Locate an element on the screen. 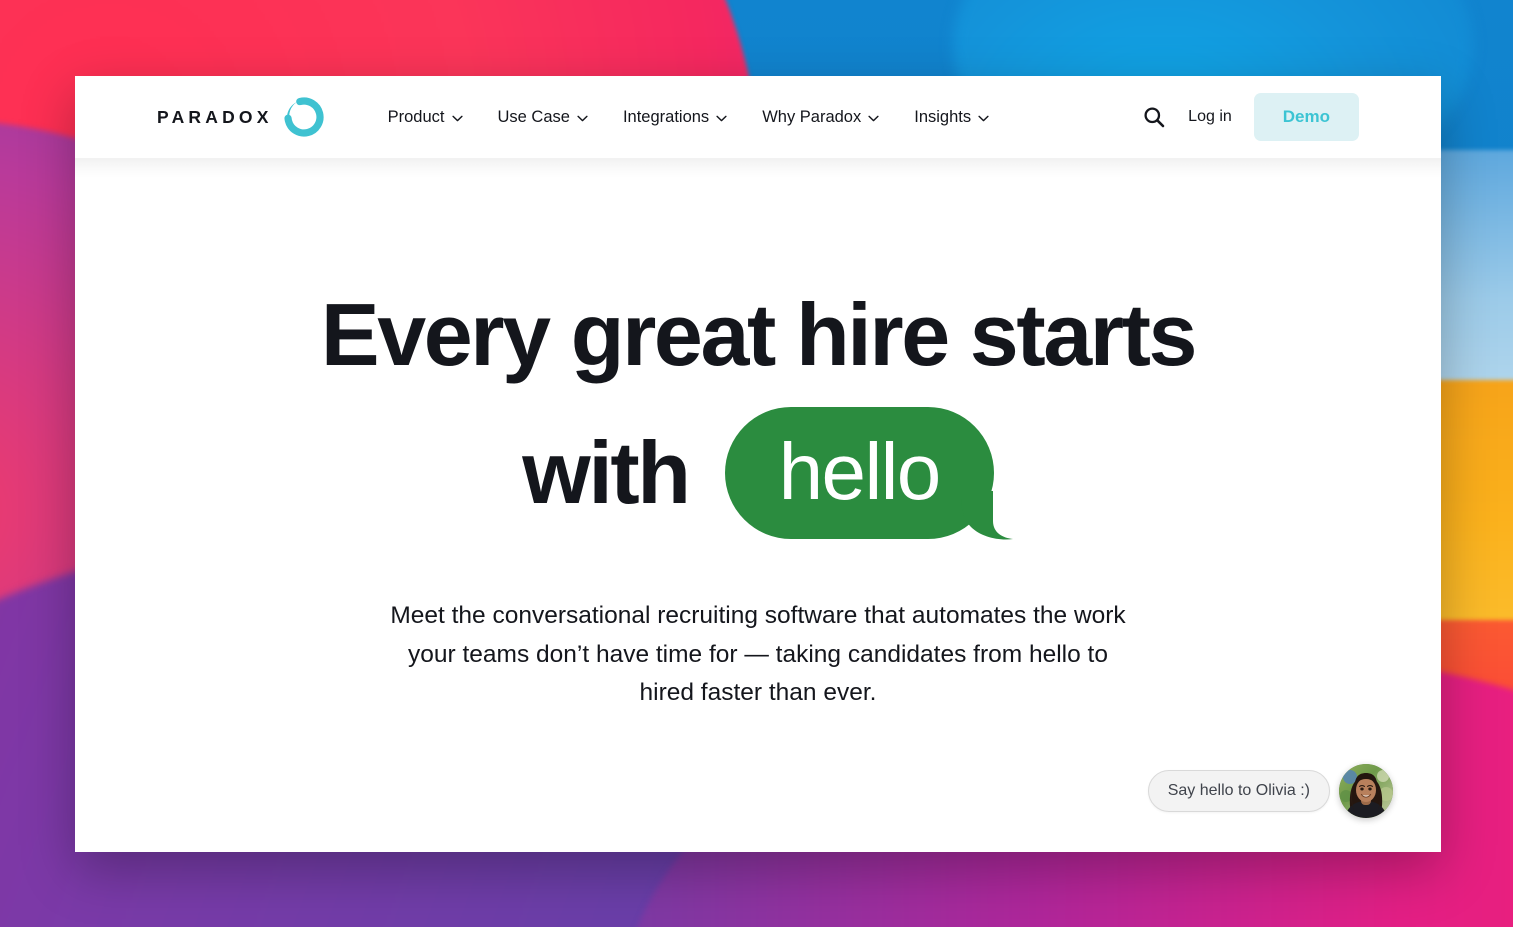  nav-item-product: Product is located at coordinates (425, 117).